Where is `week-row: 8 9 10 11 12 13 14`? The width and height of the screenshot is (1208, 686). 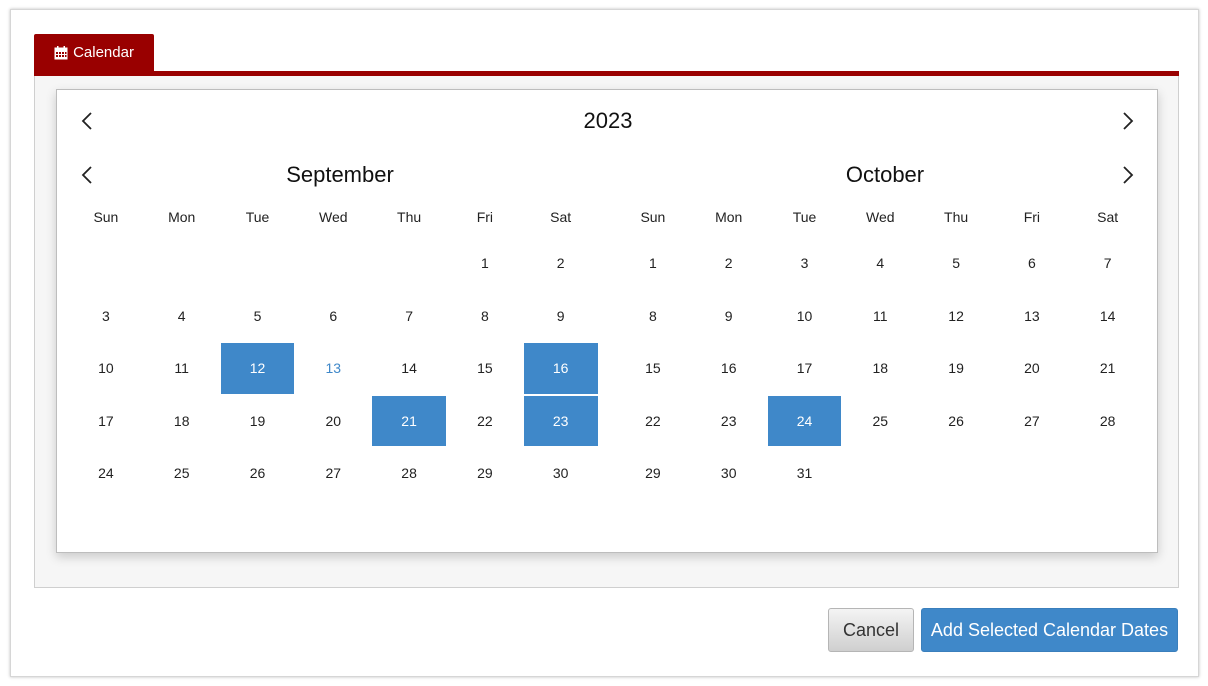 week-row: 8 9 10 11 12 13 14 is located at coordinates (880, 316).